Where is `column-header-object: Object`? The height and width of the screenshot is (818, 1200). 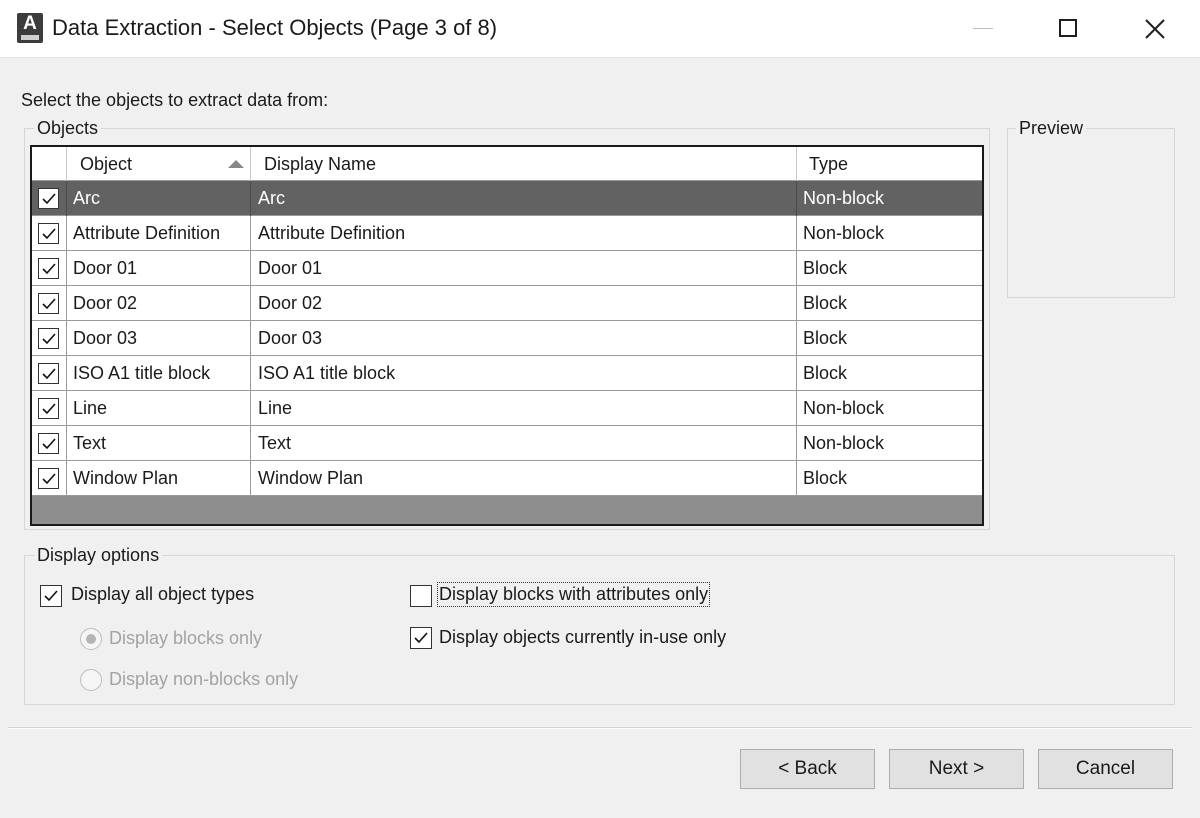
column-header-object: Object is located at coordinates (160, 164).